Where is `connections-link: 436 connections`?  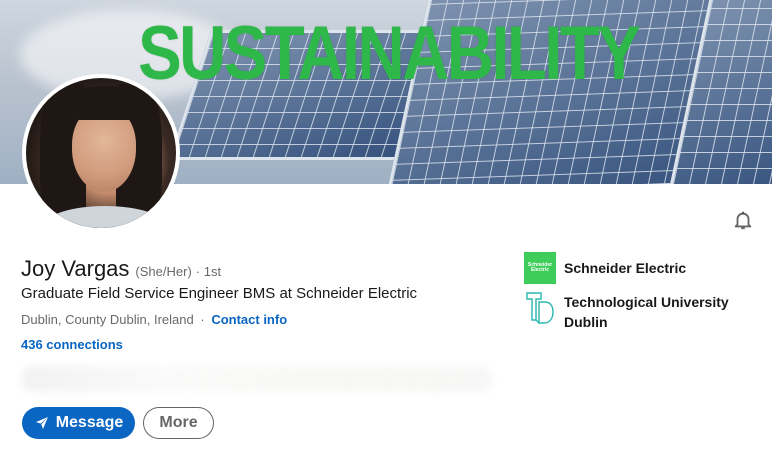 connections-link: 436 connections is located at coordinates (72, 344).